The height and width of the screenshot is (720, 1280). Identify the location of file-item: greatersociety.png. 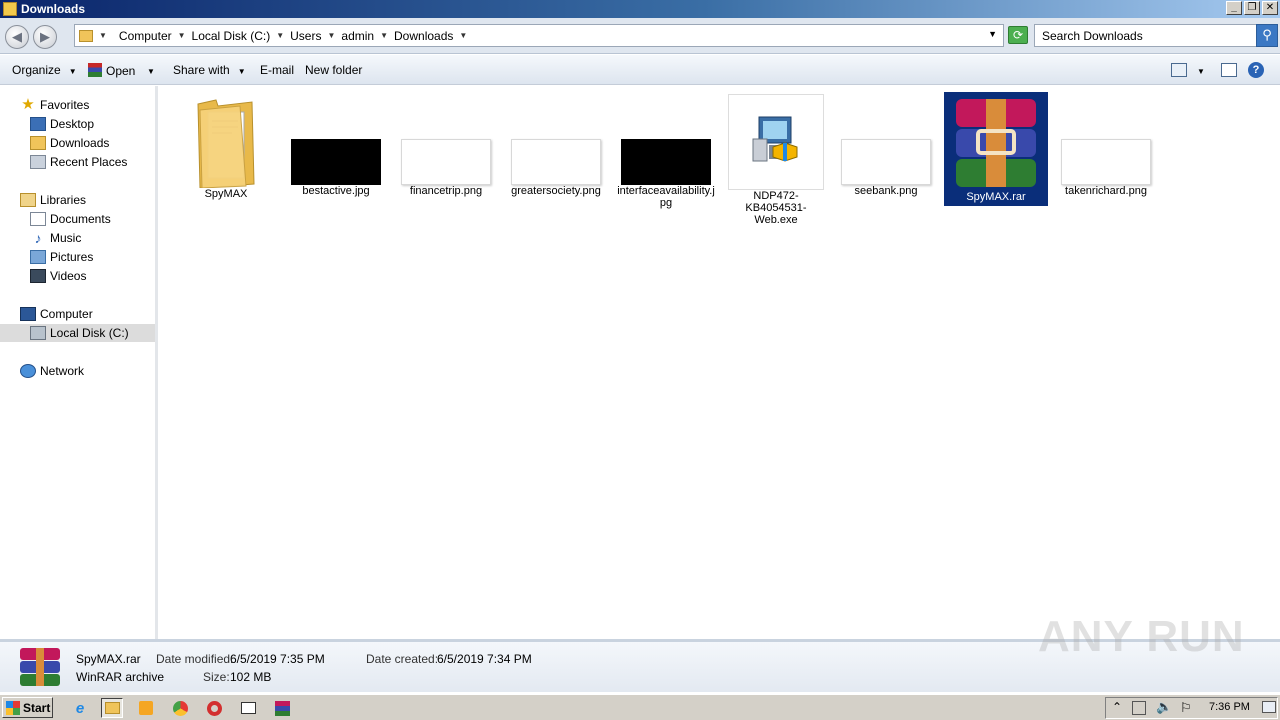
(556, 146).